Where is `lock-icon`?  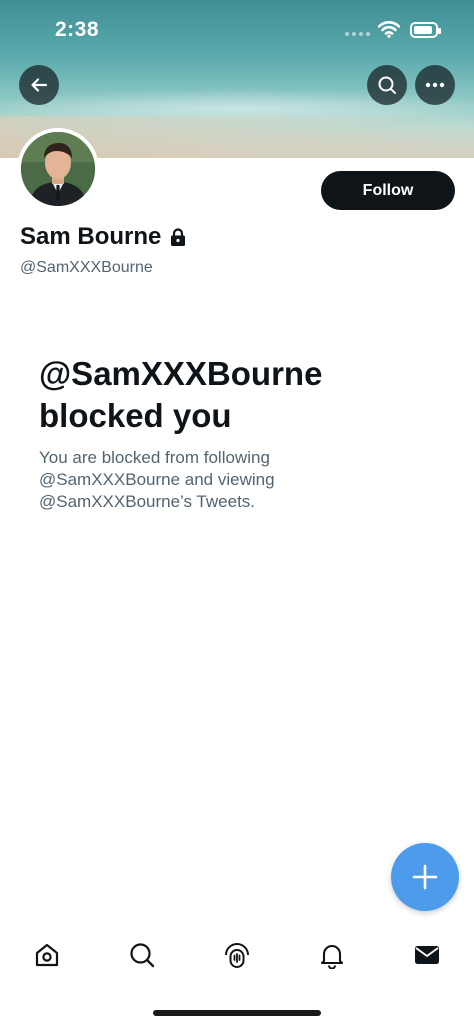 lock-icon is located at coordinates (178, 237).